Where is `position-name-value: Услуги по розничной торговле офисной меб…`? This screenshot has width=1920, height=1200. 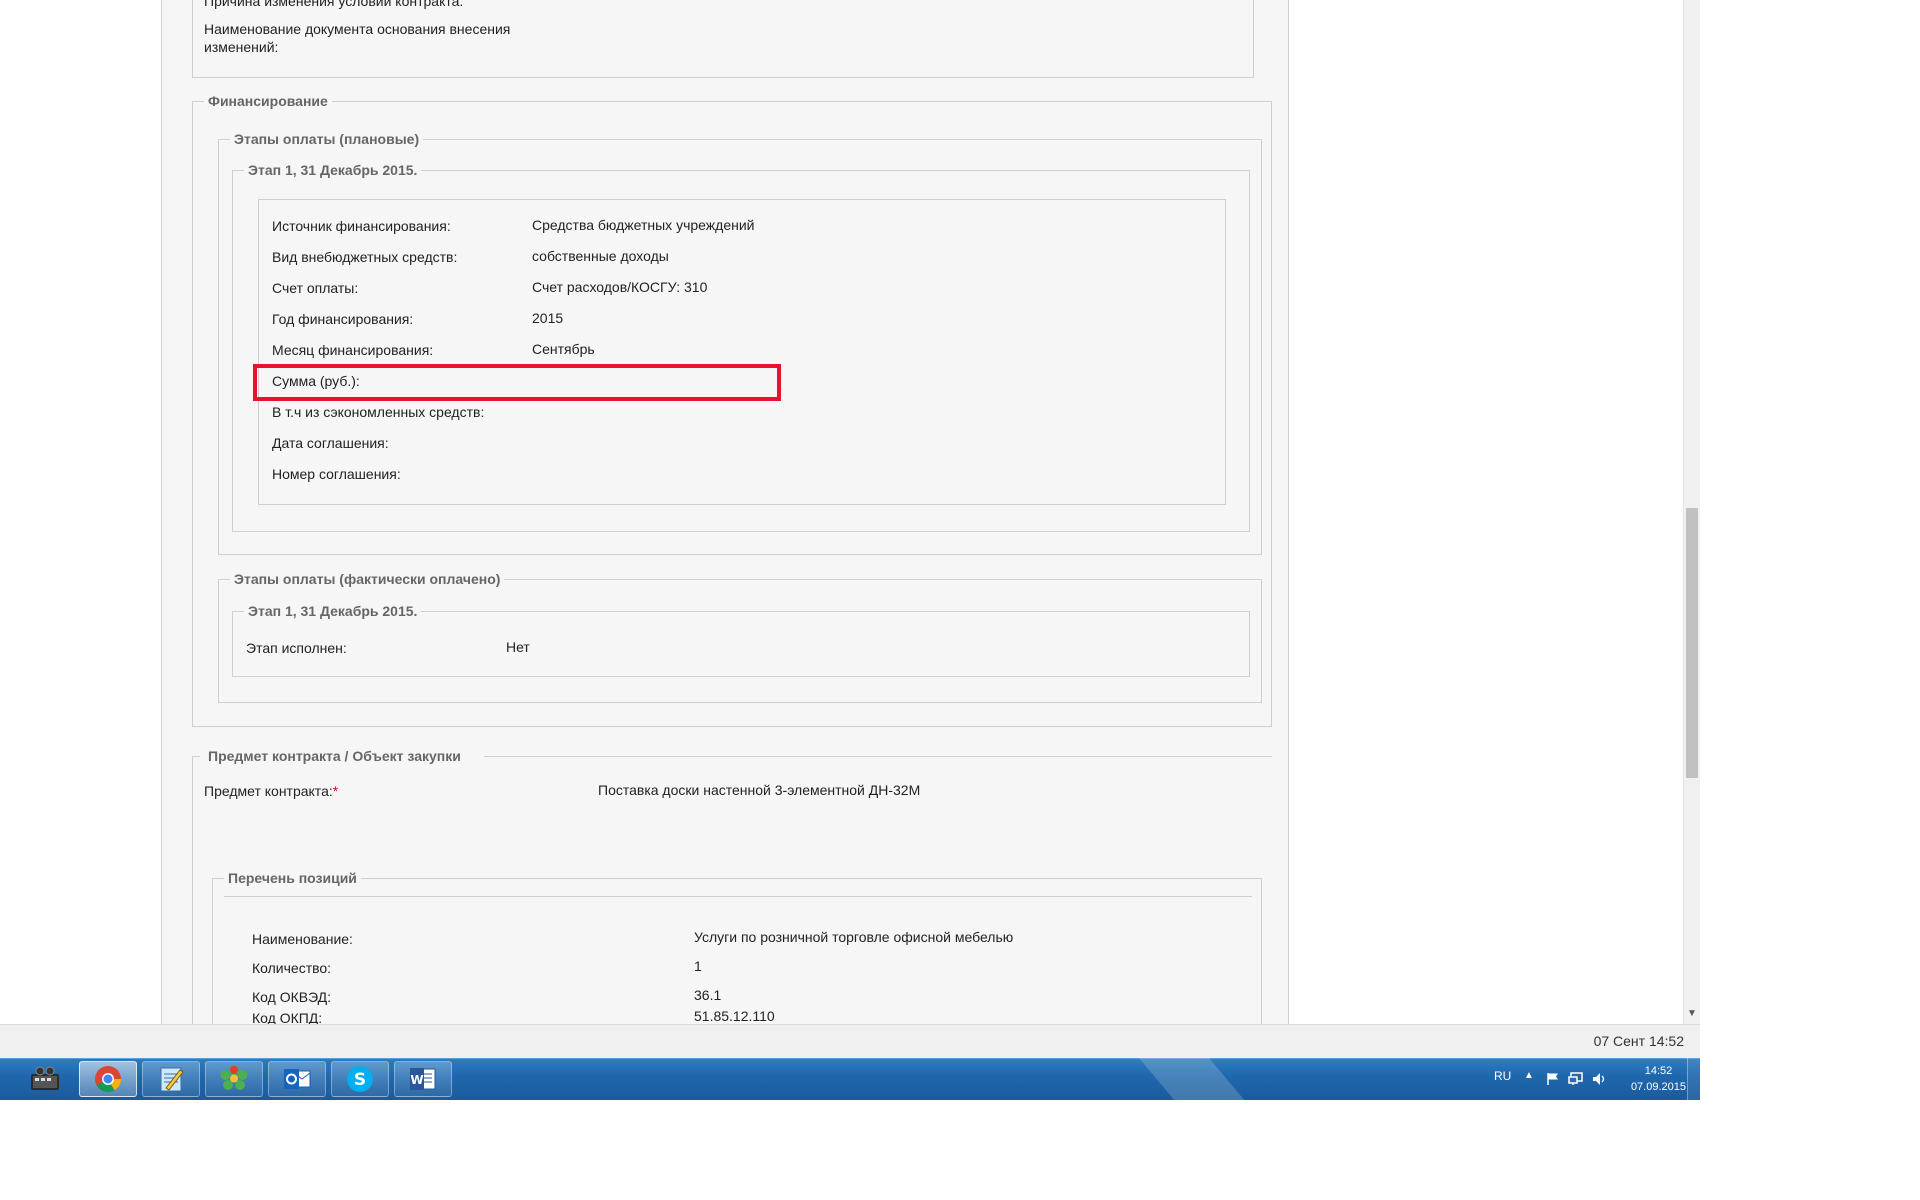
position-name-value: Услуги по розничной торговле офисной меб… is located at coordinates (854, 937).